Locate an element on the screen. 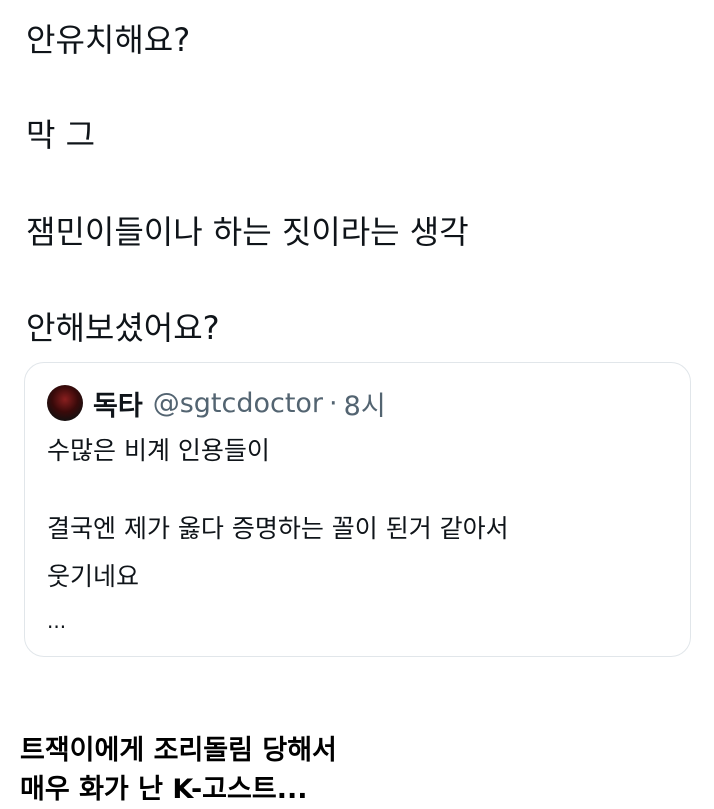  quoted-tweet-header: 독타 @sgtcdoctor · 8시 is located at coordinates (216, 403).